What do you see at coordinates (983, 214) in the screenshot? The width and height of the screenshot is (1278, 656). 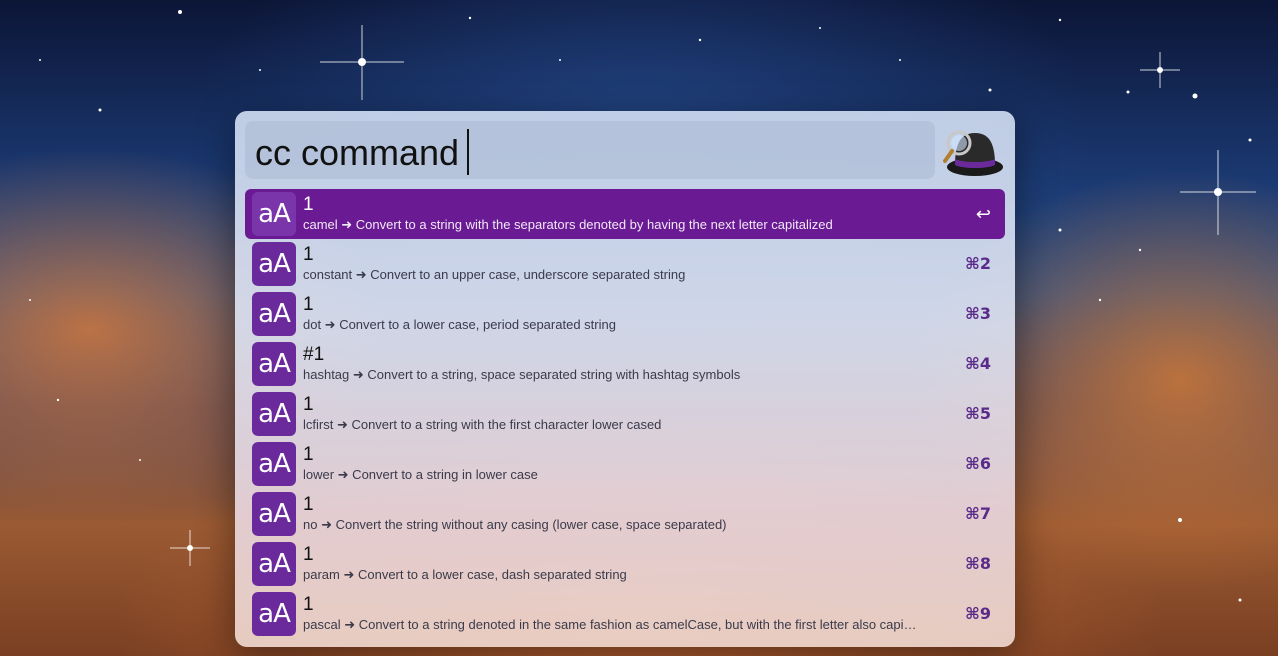 I see `result-shortcut: ↩` at bounding box center [983, 214].